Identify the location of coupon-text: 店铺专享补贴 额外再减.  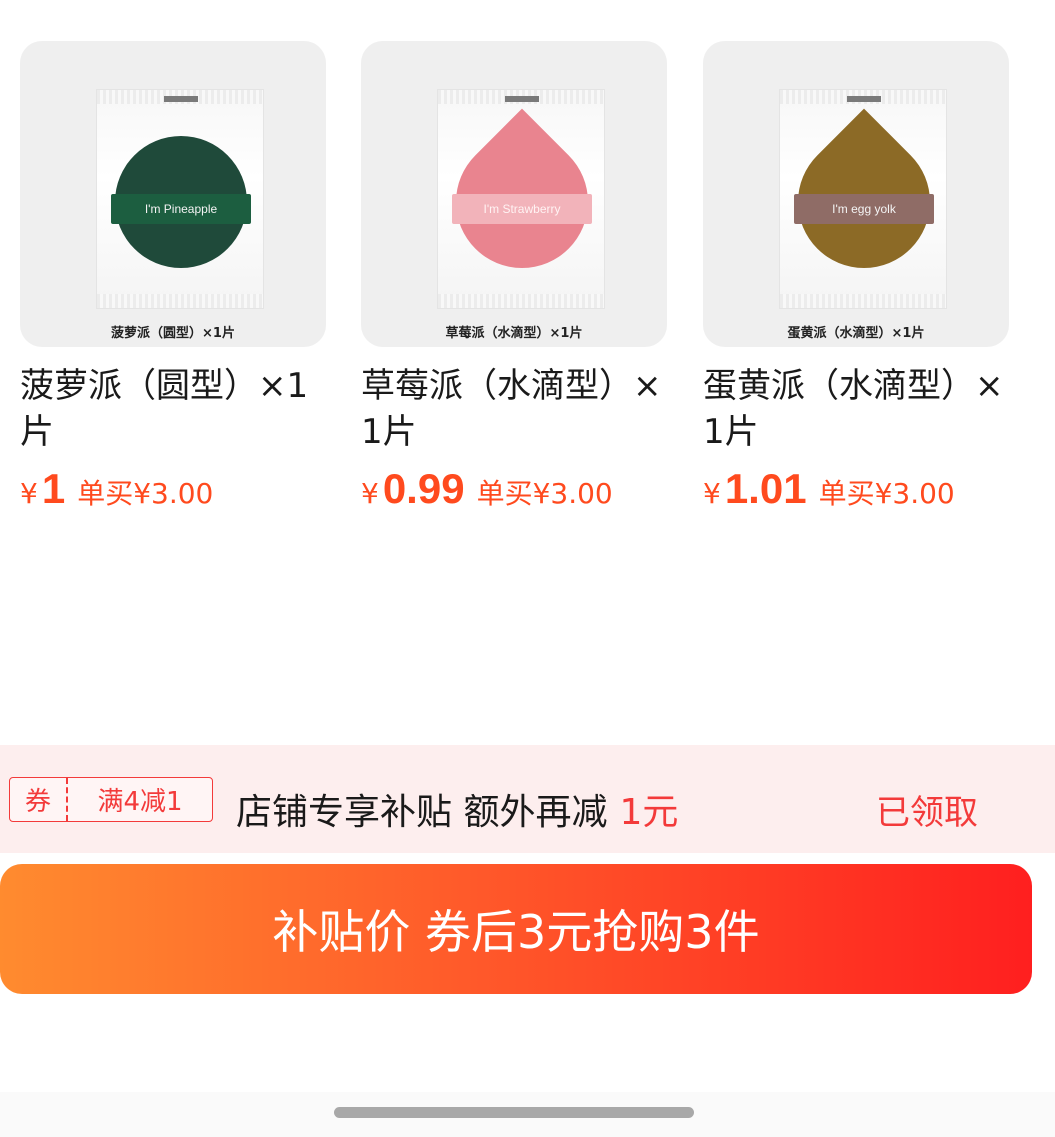
(422, 812).